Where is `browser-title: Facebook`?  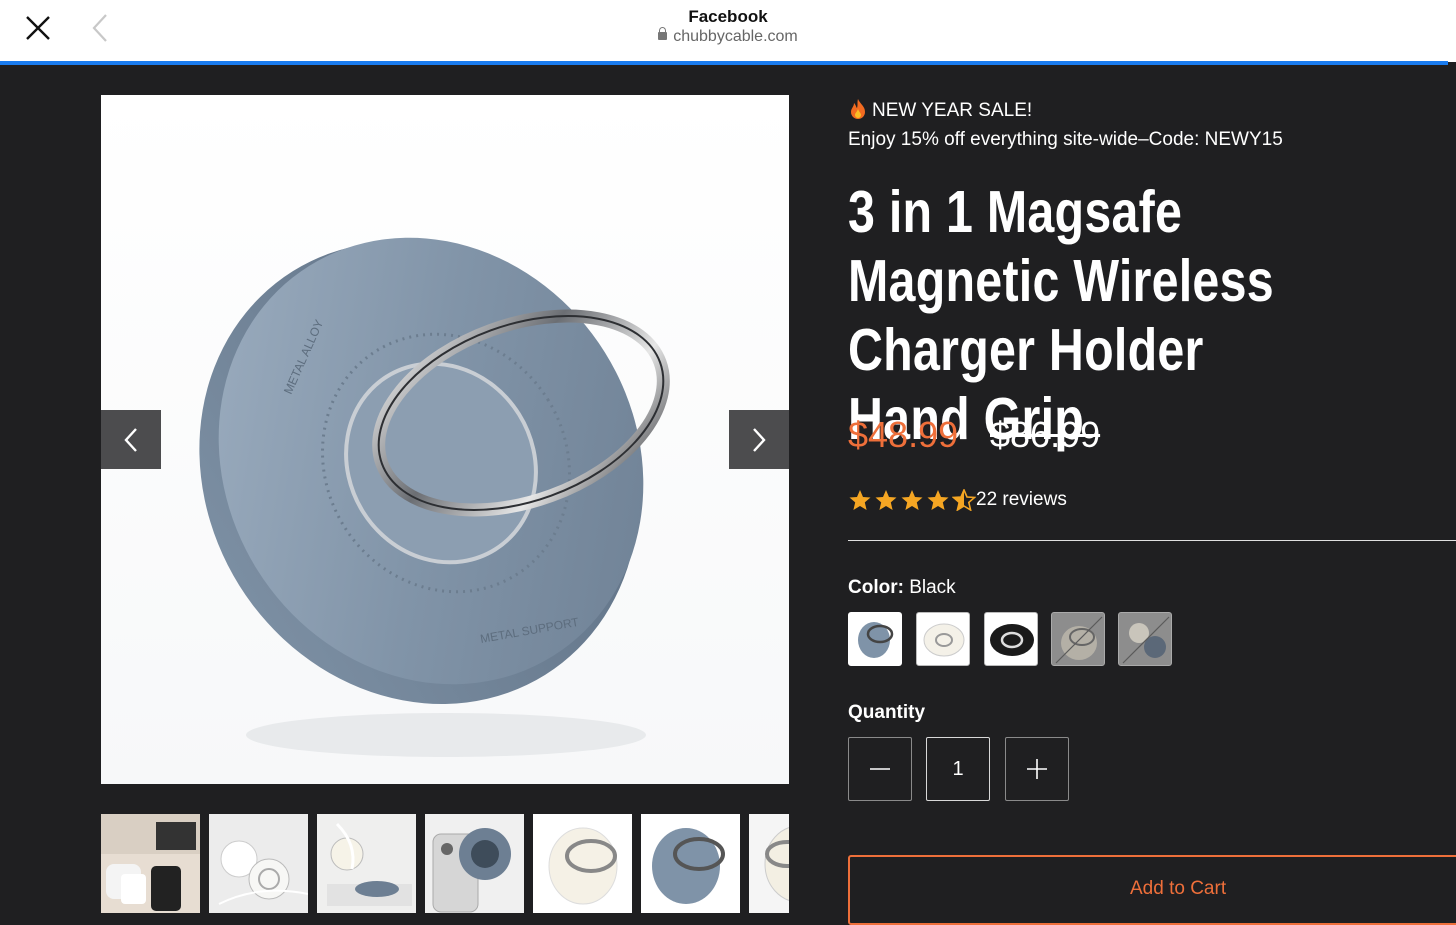 browser-title: Facebook is located at coordinates (728, 16).